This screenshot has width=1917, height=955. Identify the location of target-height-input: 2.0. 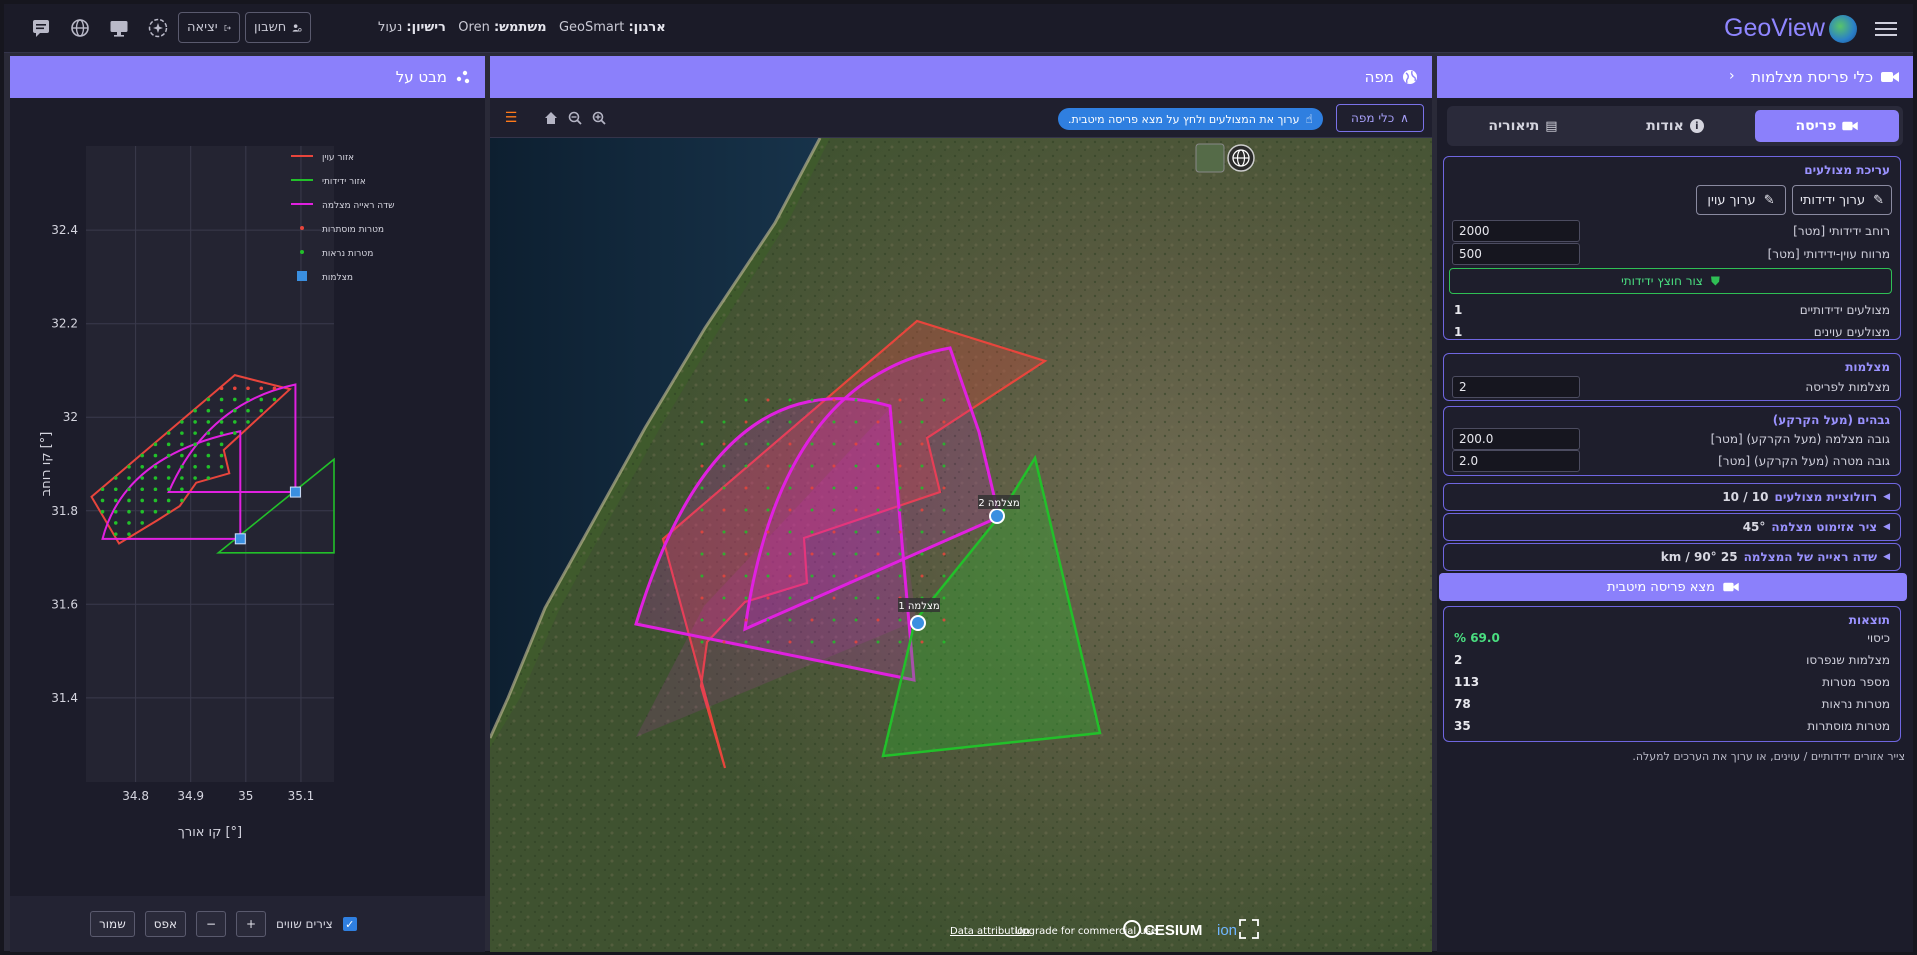
(1516, 461).